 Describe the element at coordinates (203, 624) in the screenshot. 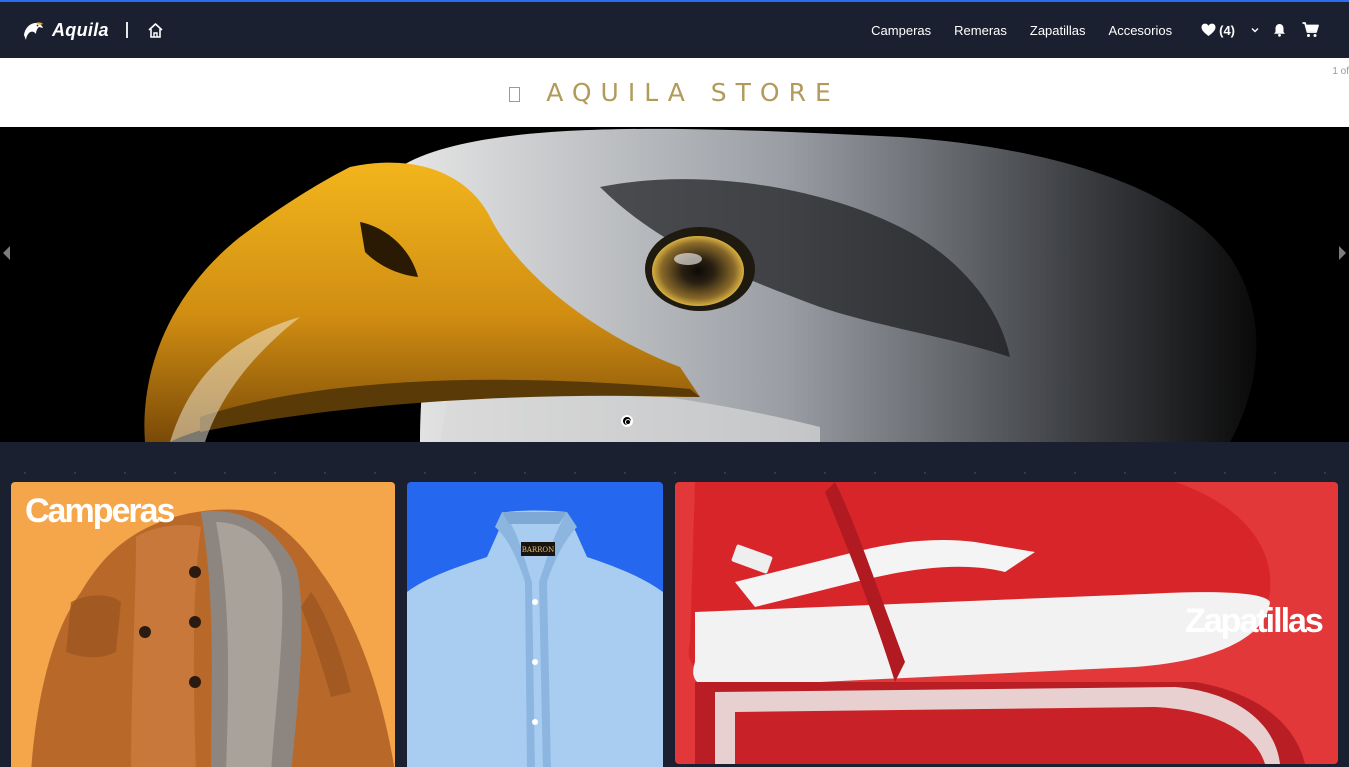

I see `category-card-camperas: Camperas` at that location.